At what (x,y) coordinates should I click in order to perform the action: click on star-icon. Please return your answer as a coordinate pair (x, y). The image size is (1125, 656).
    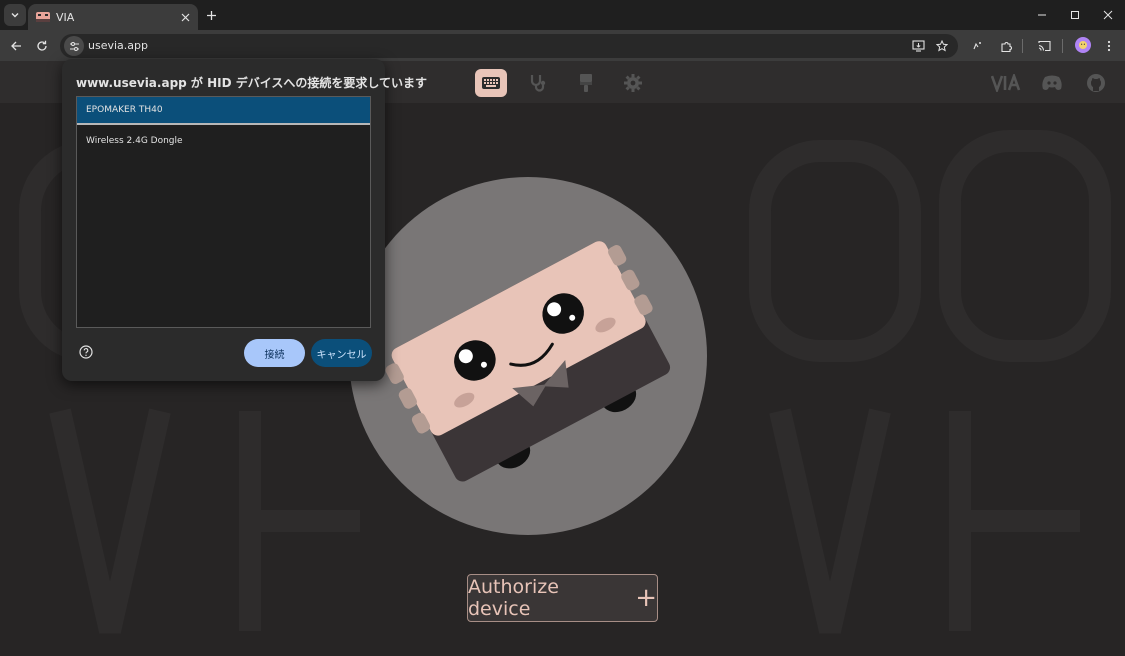
    Looking at the image, I should click on (942, 46).